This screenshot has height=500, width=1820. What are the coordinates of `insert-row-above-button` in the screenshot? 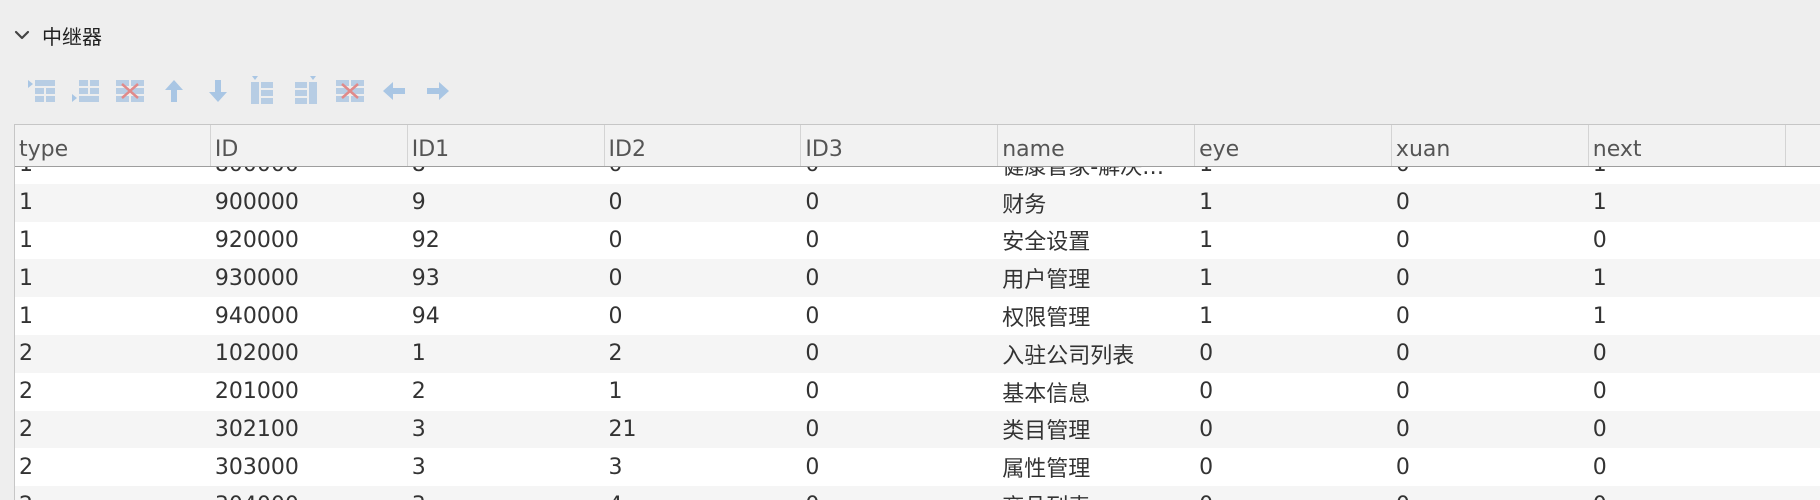 It's located at (42, 91).